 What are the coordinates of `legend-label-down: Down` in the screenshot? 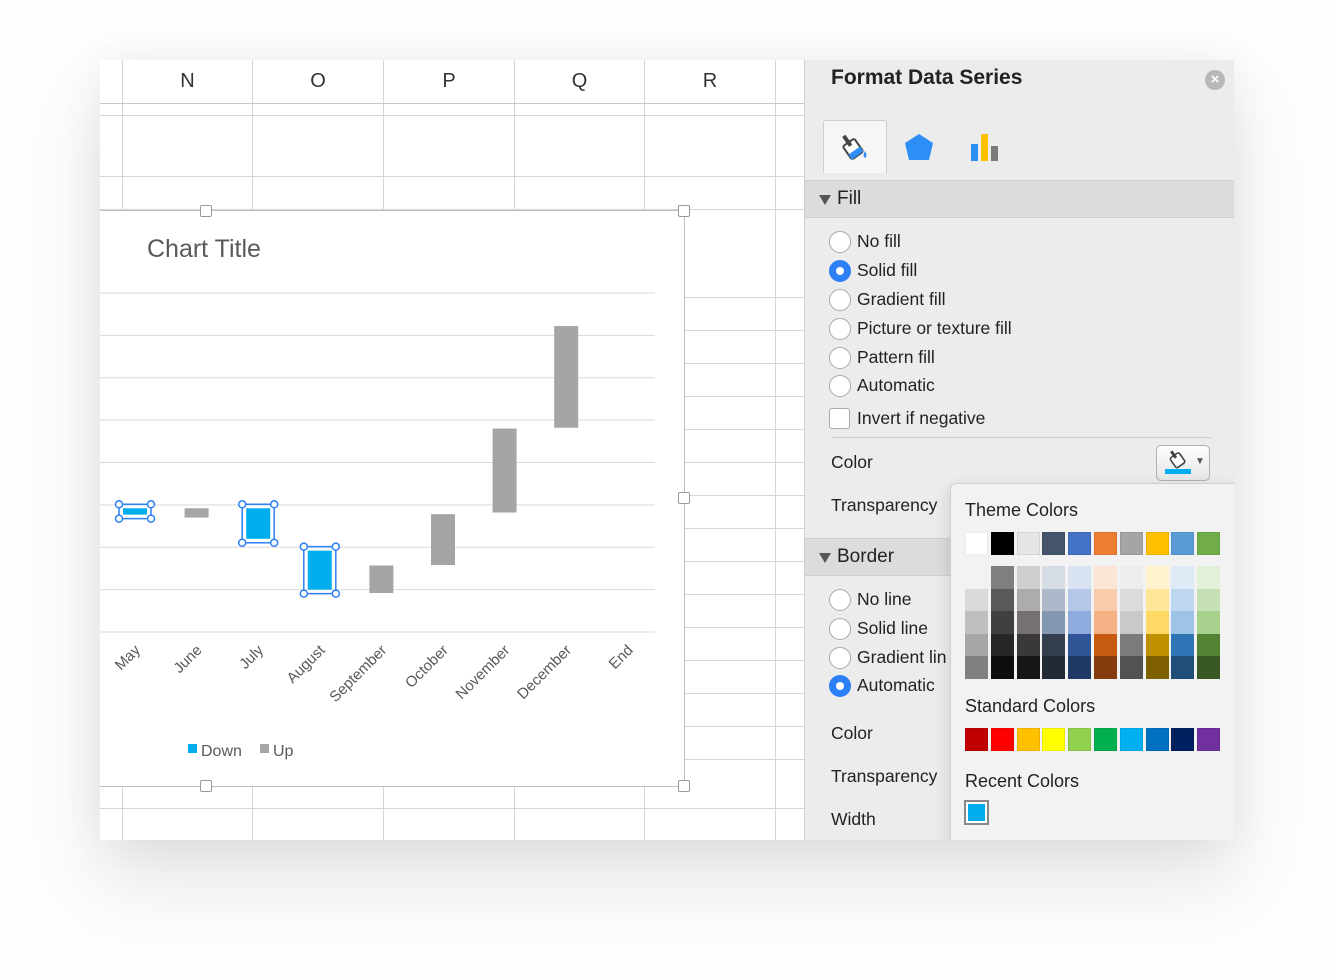 It's located at (221, 751).